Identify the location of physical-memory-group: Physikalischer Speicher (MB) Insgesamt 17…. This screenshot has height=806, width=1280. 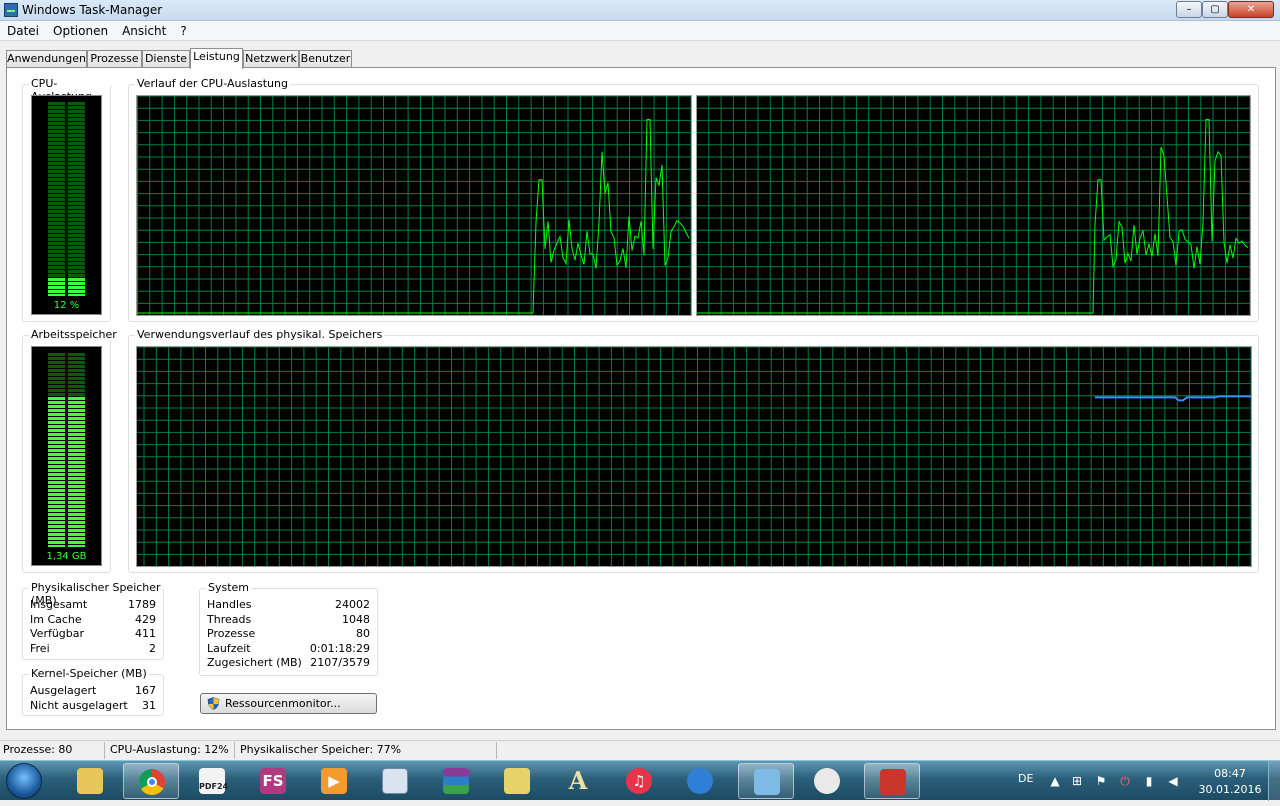
(93, 620).